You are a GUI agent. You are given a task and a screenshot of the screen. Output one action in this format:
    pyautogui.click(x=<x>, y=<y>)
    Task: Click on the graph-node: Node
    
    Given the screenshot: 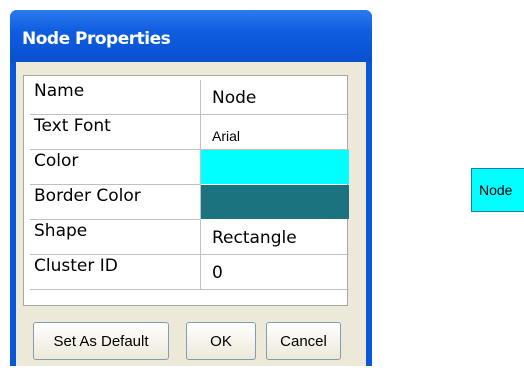 What is the action you would take?
    pyautogui.click(x=497, y=190)
    